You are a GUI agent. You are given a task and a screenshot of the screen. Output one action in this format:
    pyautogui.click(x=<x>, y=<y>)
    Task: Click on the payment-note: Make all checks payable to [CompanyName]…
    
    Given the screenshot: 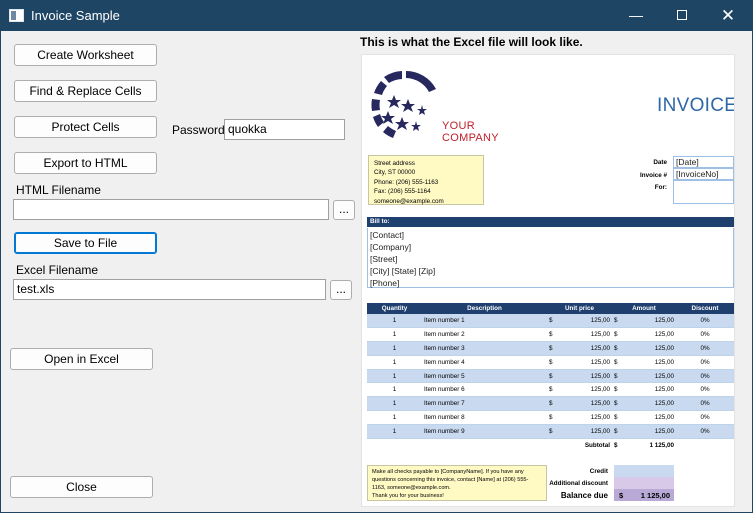 What is the action you would take?
    pyautogui.click(x=457, y=483)
    